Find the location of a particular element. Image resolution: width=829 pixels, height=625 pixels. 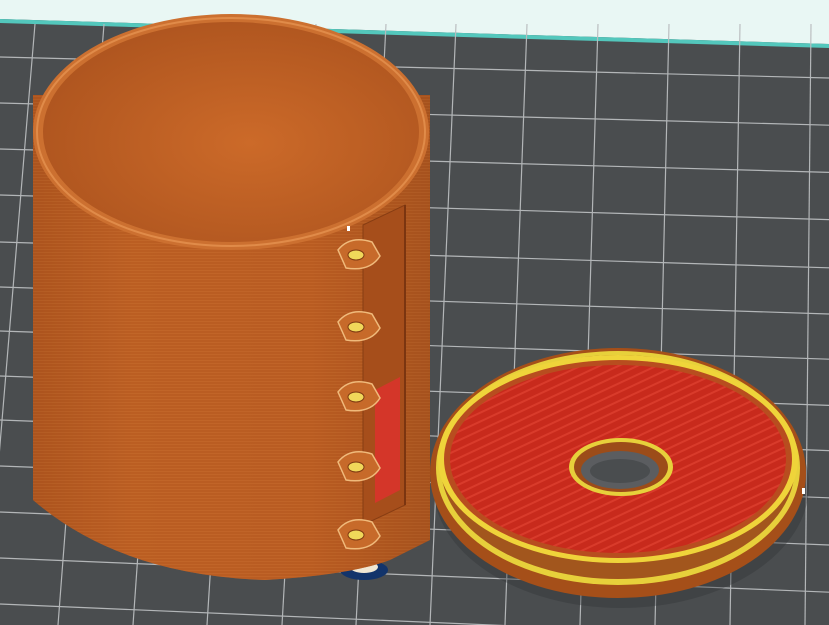

lid-seam-marker is located at coordinates (803, 491).